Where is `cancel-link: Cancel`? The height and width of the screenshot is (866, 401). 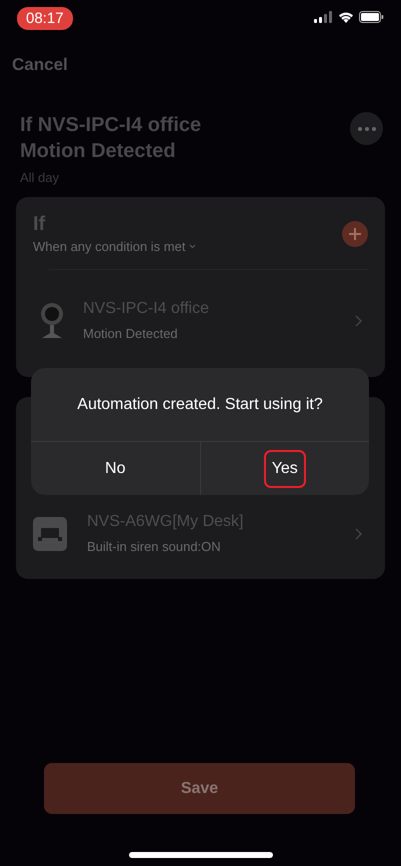
cancel-link: Cancel is located at coordinates (40, 65).